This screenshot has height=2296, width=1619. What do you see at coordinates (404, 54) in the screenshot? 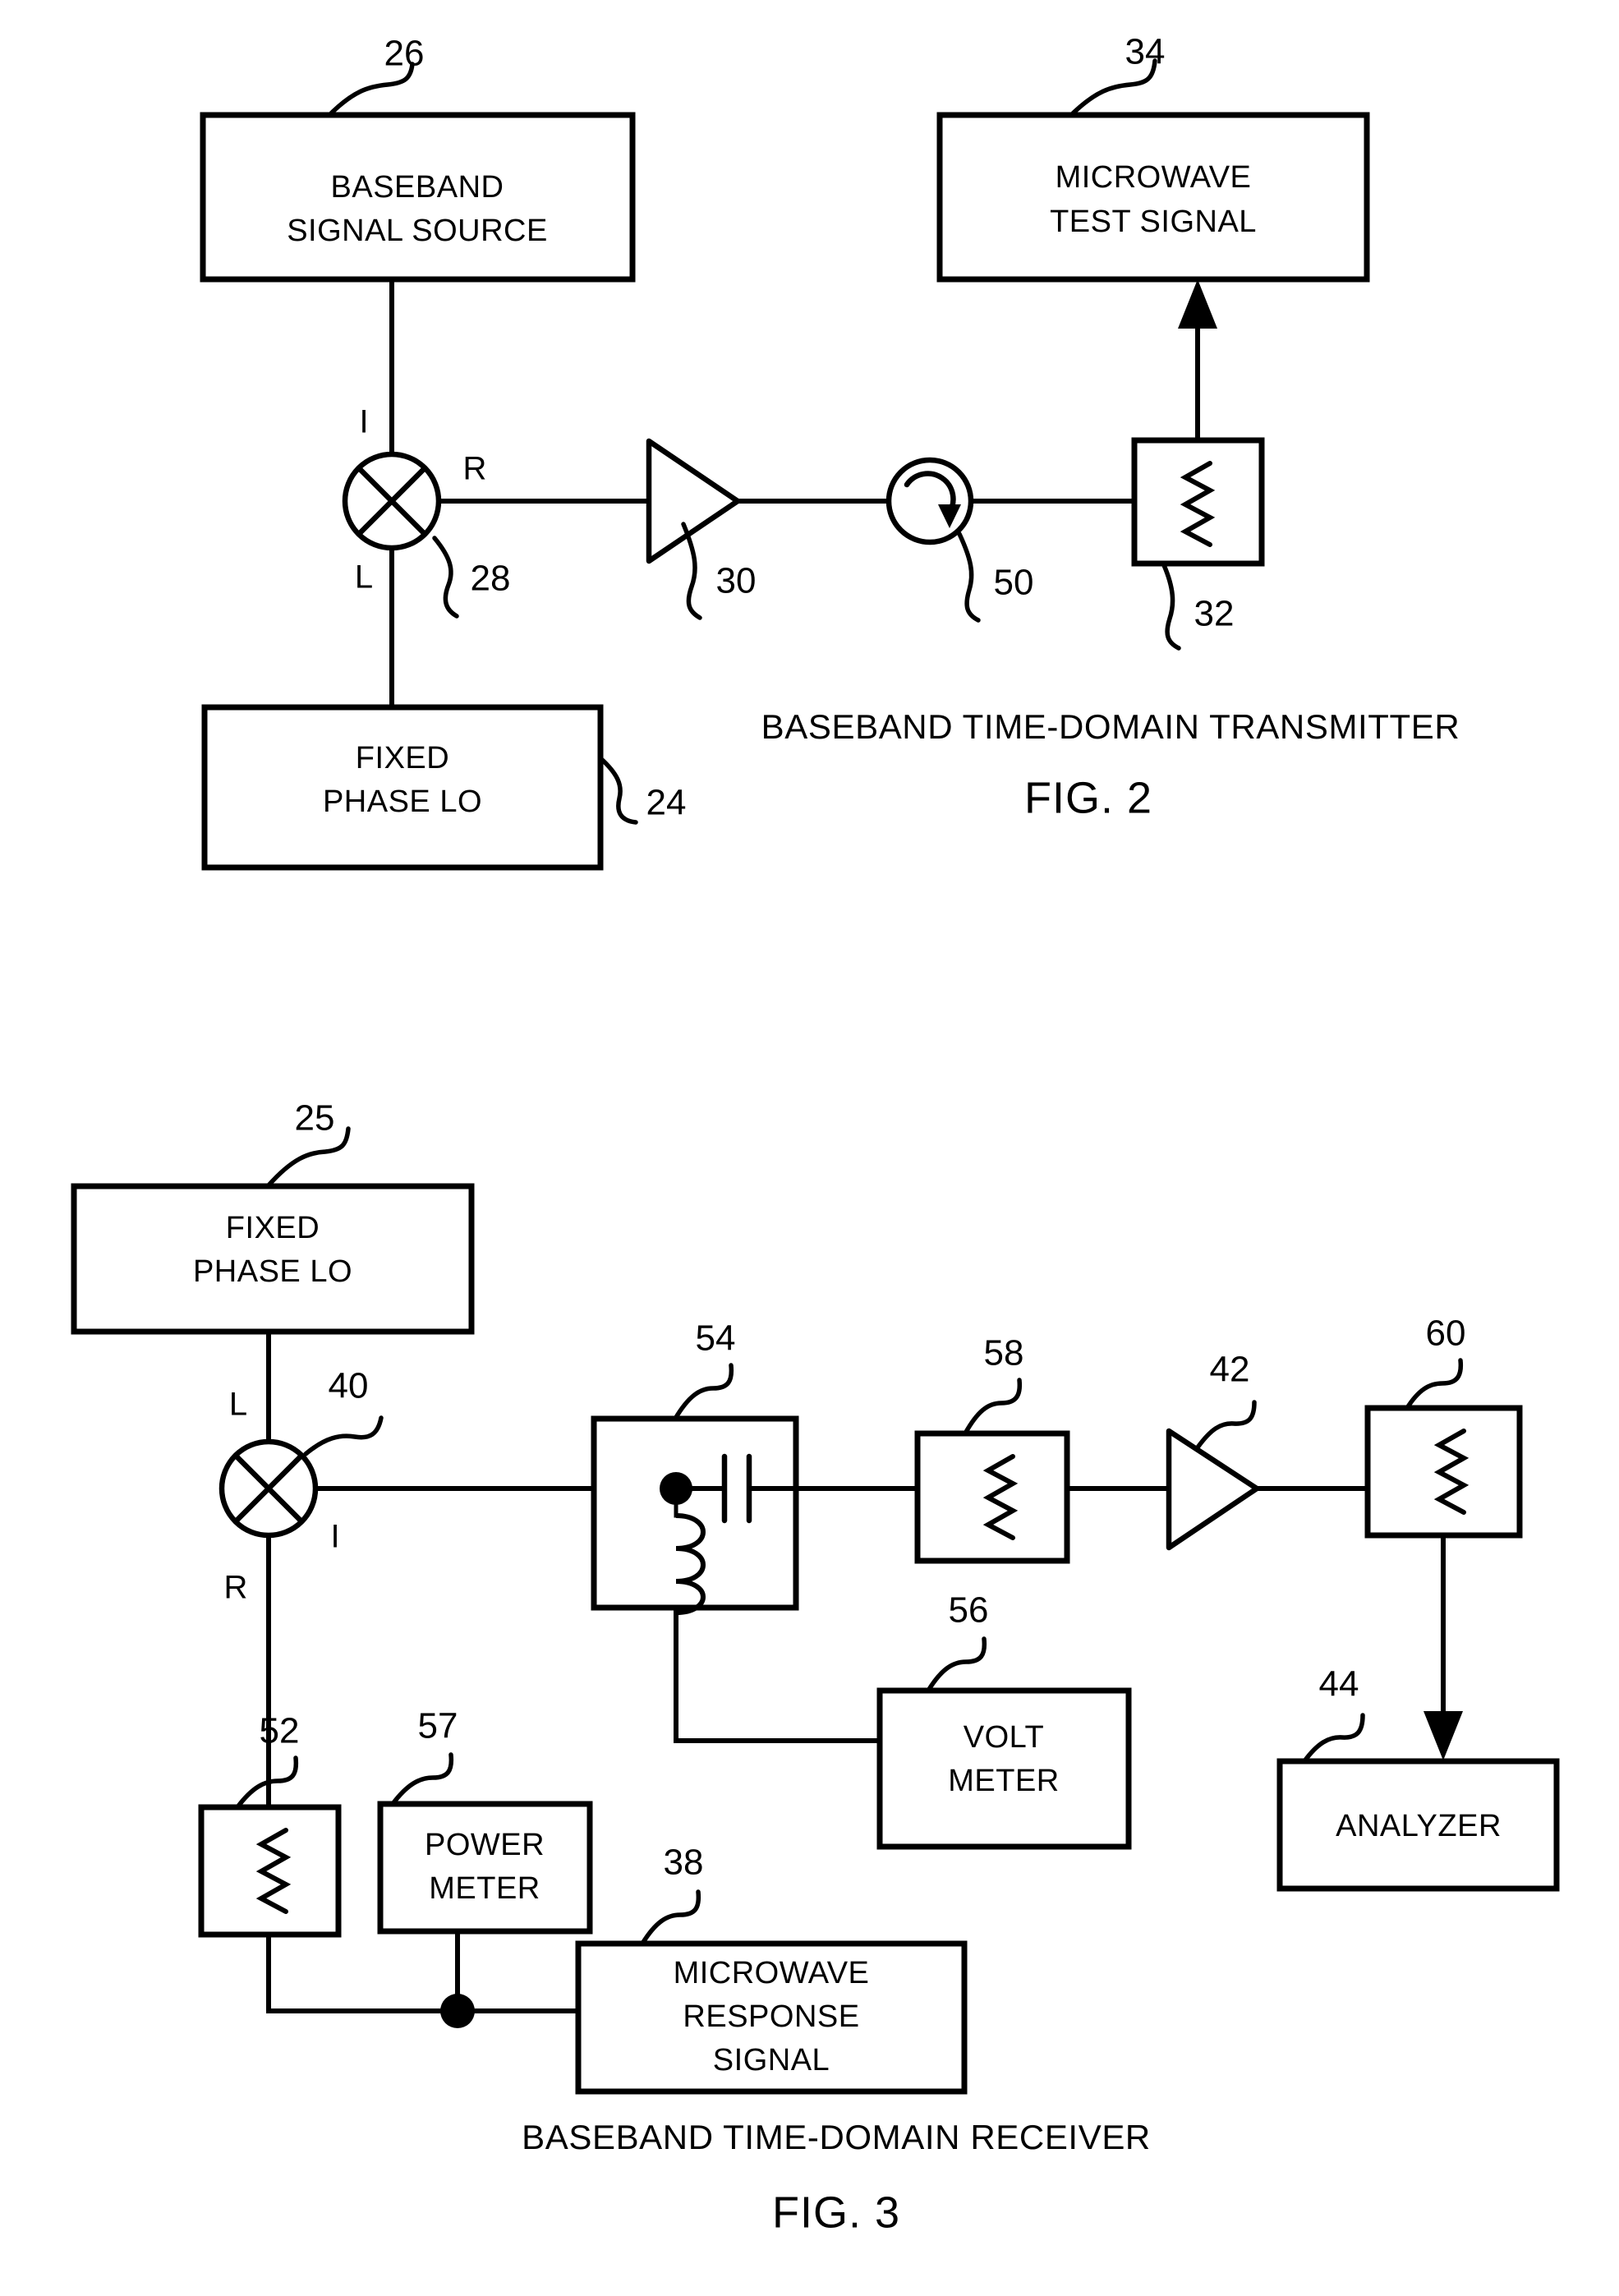
I see `ref-number-26: 26` at bounding box center [404, 54].